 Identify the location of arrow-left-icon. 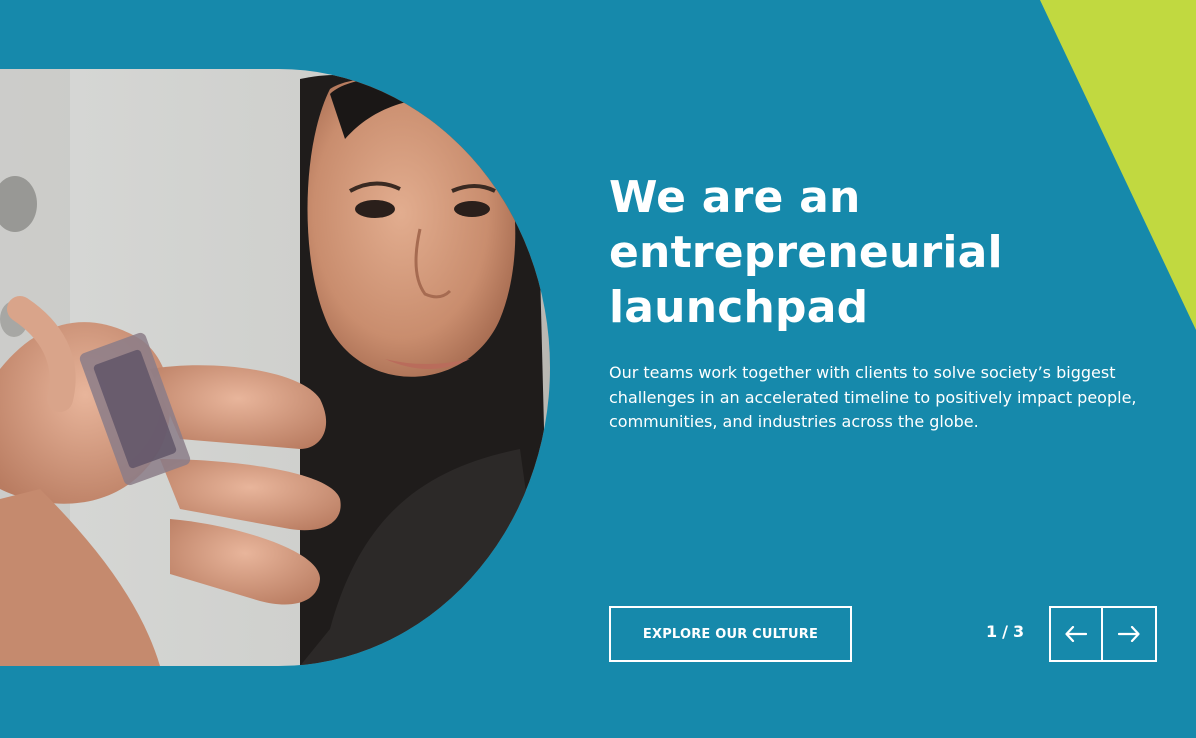
(1076, 634).